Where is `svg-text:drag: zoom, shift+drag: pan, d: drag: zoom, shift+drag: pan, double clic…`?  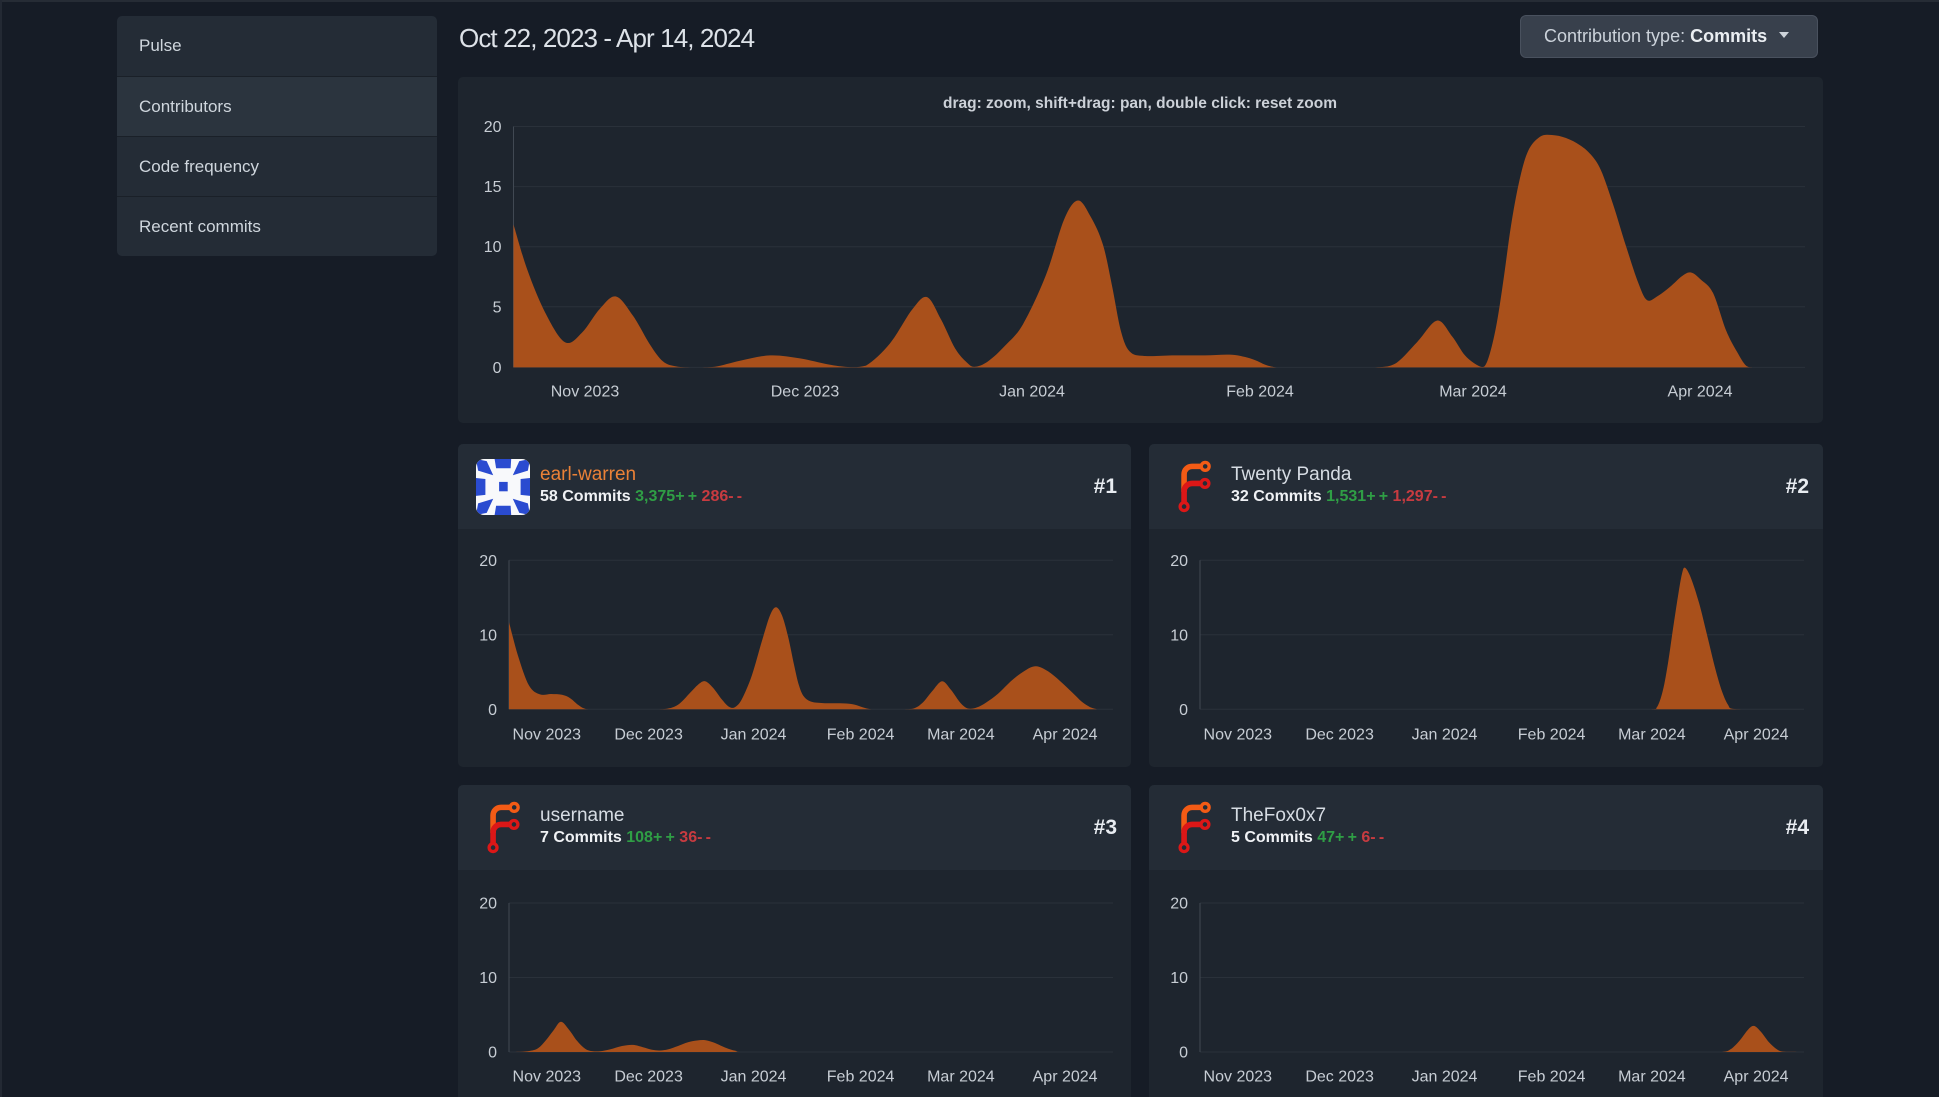
svg-text:drag: zoom, shift+drag: pan, d: drag: zoom, shift+drag: pan, double clic… is located at coordinates (1140, 103).